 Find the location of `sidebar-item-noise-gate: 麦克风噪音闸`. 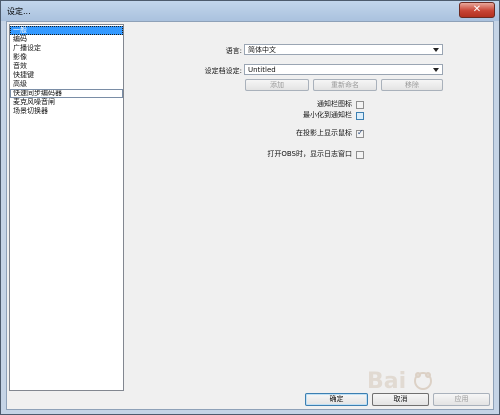

sidebar-item-noise-gate: 麦克风噪音闸 is located at coordinates (66, 102).